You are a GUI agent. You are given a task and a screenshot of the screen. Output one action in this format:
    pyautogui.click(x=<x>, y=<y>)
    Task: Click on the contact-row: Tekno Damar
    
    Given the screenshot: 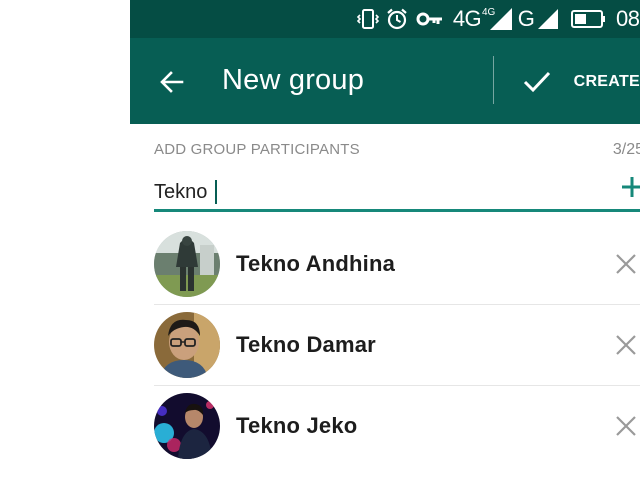 What is the action you would take?
    pyautogui.click(x=397, y=345)
    